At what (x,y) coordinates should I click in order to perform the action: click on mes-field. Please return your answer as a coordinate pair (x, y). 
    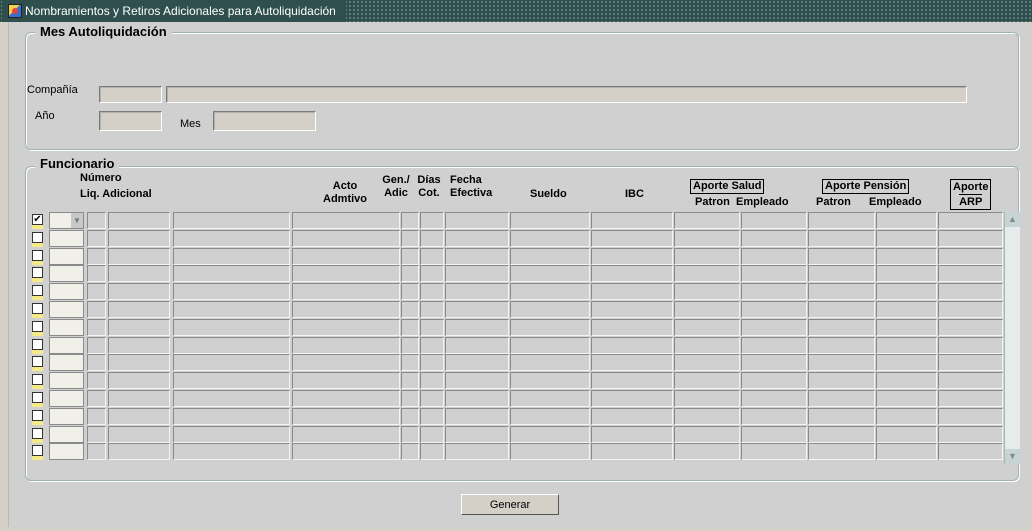
    Looking at the image, I should click on (264, 121).